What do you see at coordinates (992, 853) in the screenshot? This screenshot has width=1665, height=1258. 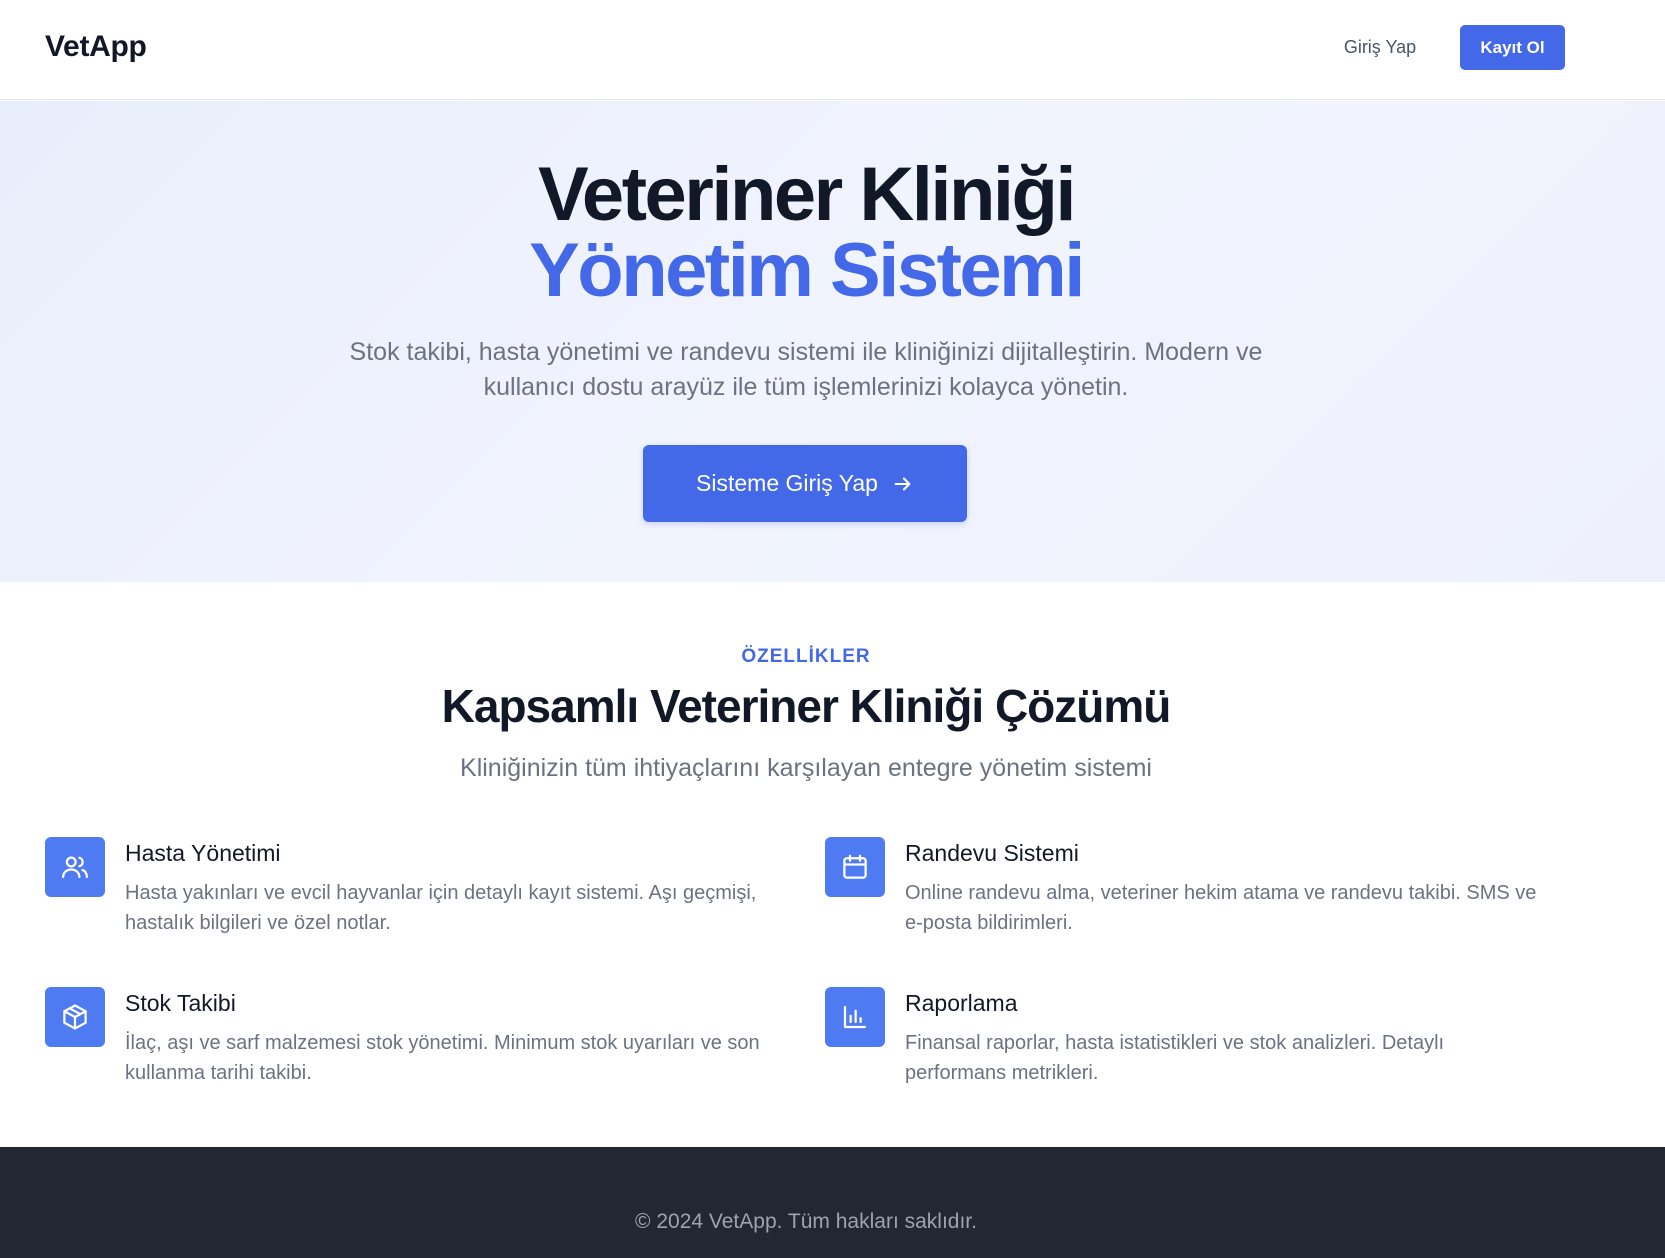 I see `feature-title: Randevu Sistemi` at bounding box center [992, 853].